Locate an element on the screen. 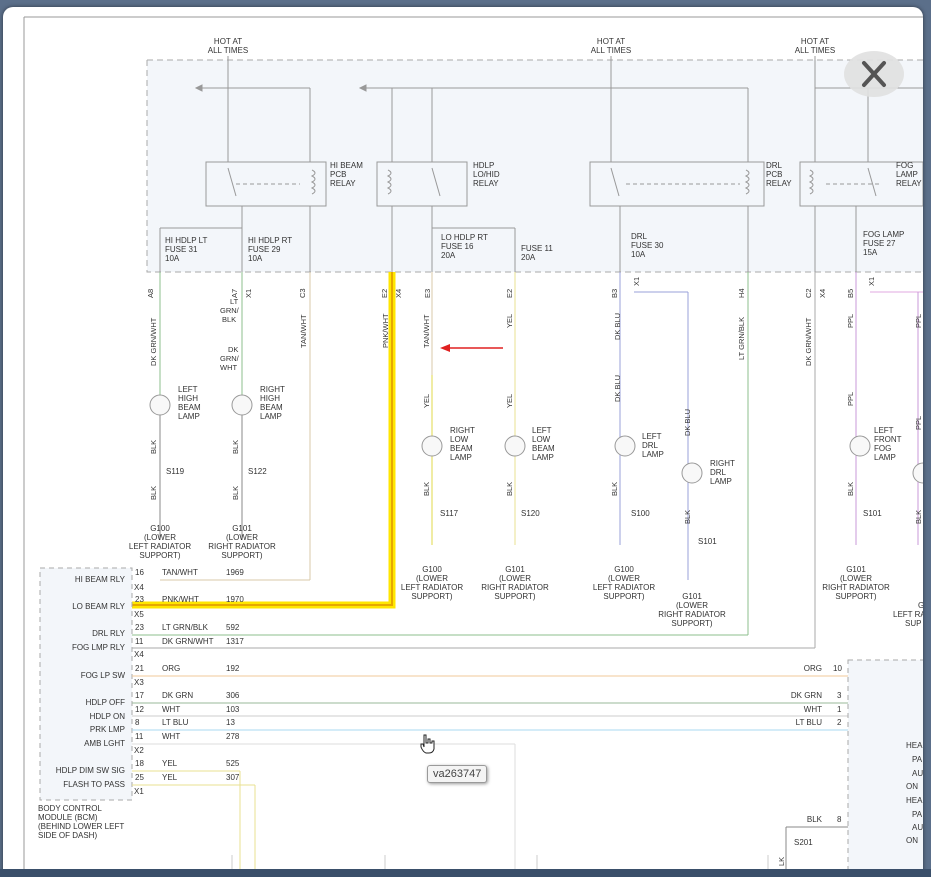 The height and width of the screenshot is (877, 931). wire-color: PNK/WHT is located at coordinates (180, 599).